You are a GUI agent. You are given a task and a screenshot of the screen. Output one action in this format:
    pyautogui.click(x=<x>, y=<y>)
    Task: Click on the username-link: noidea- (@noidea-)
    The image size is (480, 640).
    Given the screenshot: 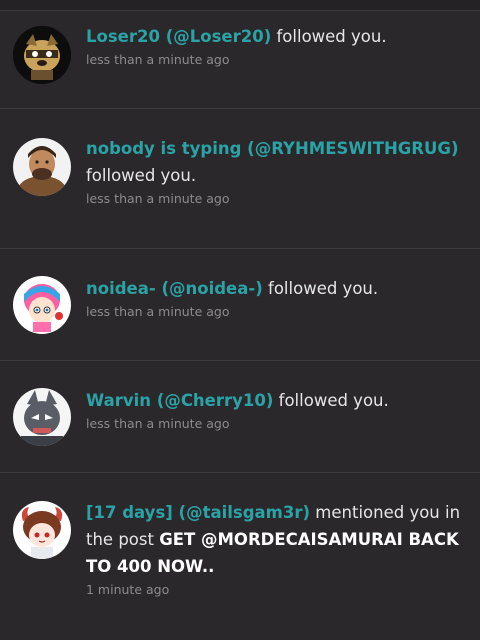 What is the action you would take?
    pyautogui.click(x=174, y=288)
    